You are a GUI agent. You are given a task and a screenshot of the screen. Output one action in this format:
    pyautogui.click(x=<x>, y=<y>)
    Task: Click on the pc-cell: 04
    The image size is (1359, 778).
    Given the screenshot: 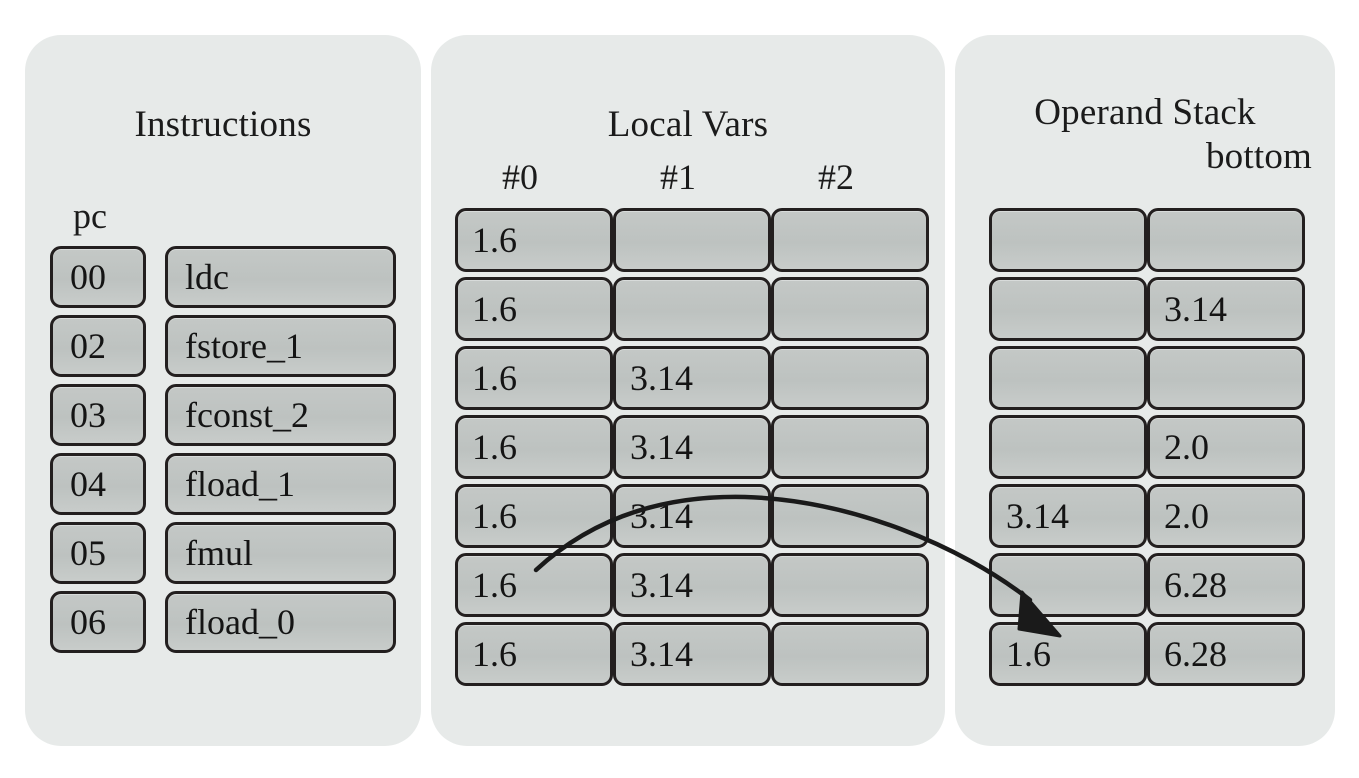 What is the action you would take?
    pyautogui.click(x=98, y=484)
    